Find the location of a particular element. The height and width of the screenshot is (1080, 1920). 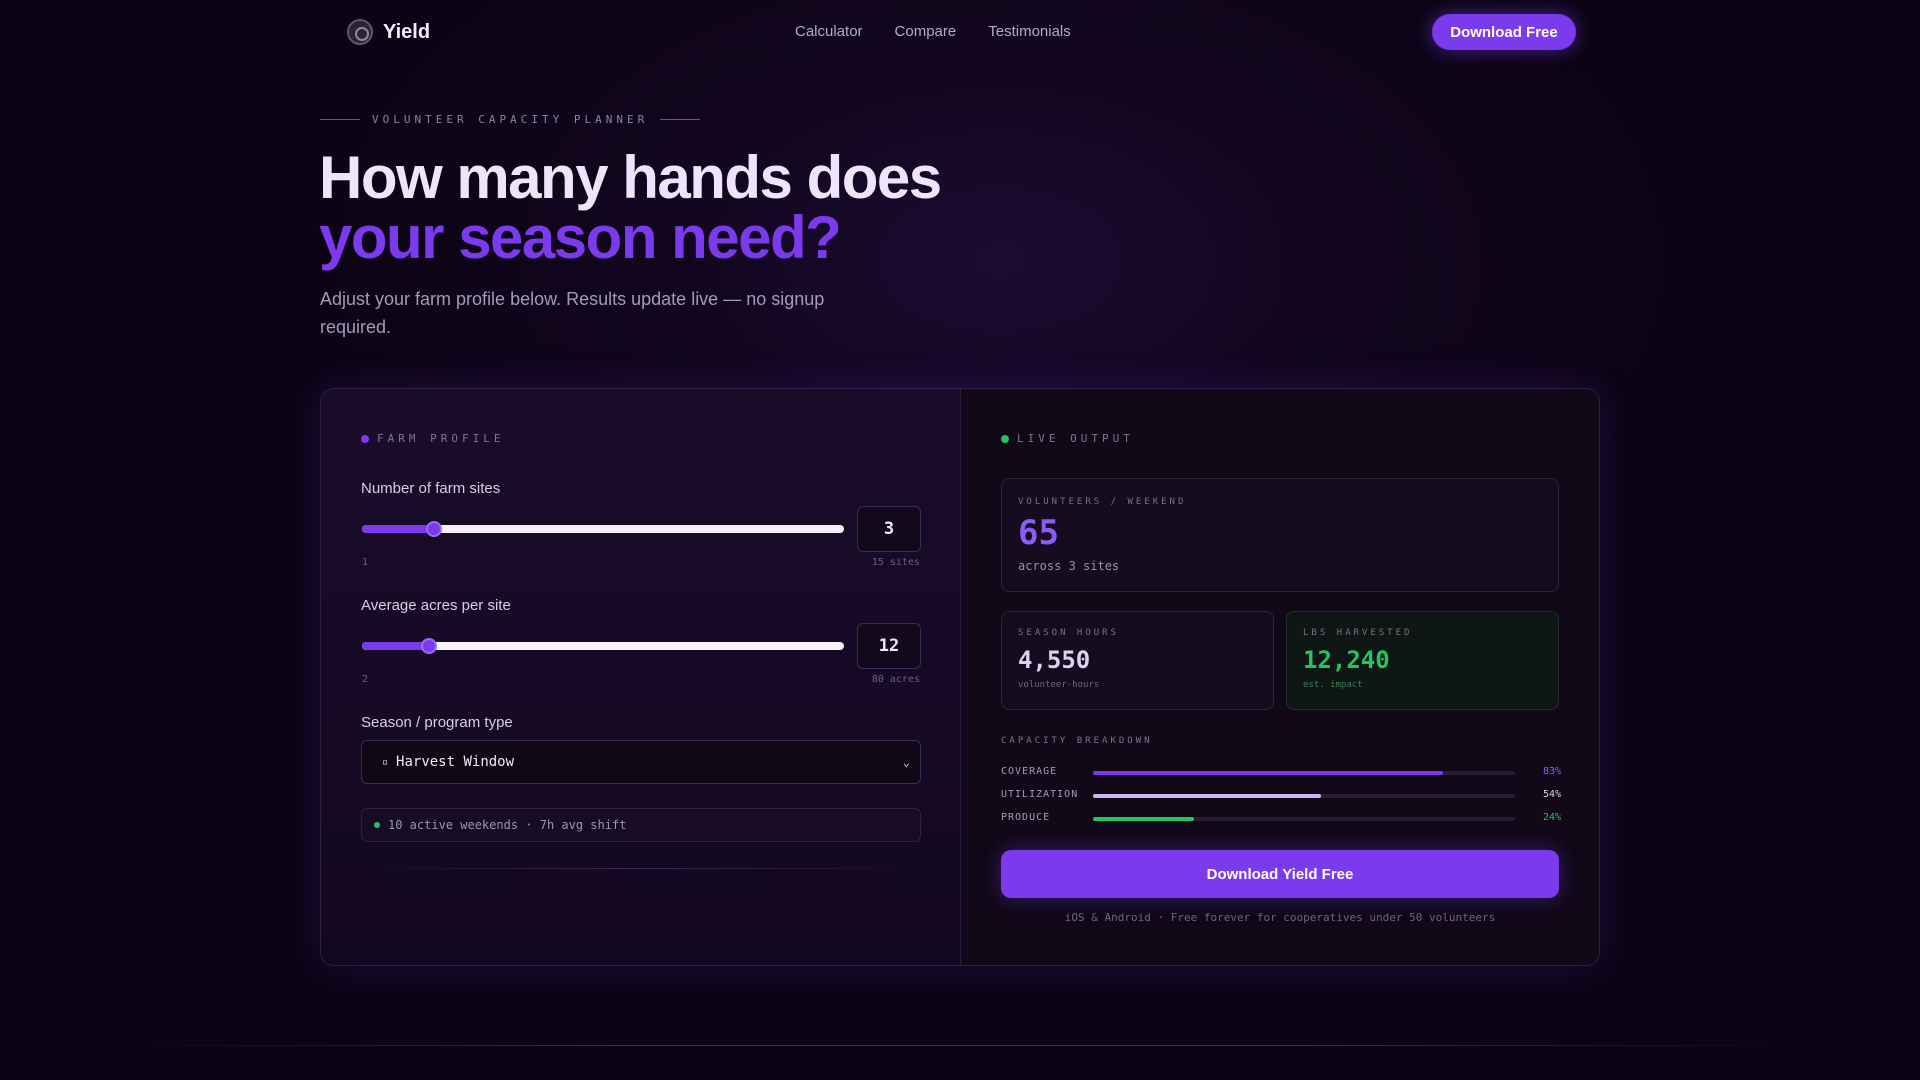

download-yield-button: Download Yield Free is located at coordinates (1280, 874).